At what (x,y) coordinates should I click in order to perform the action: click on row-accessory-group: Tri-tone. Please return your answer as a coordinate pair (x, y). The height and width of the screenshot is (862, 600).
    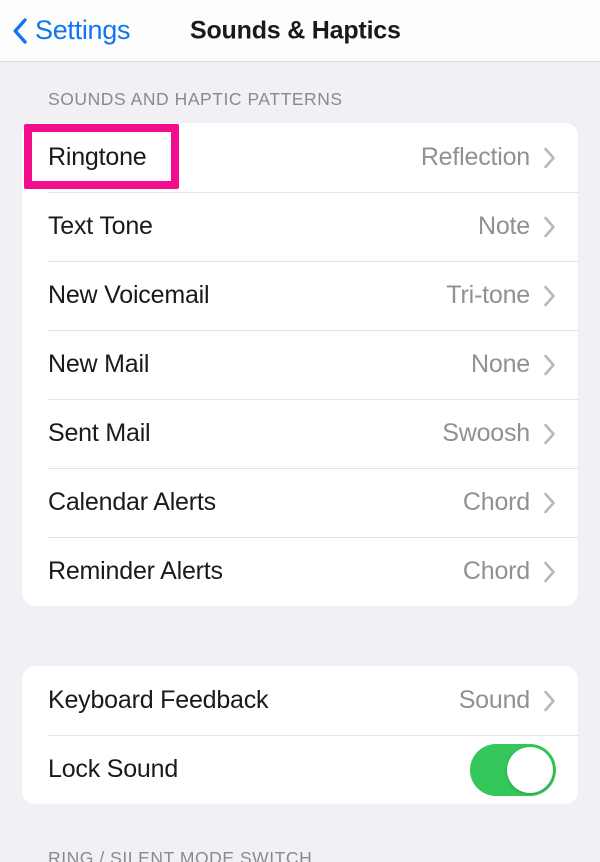
    Looking at the image, I should click on (501, 295).